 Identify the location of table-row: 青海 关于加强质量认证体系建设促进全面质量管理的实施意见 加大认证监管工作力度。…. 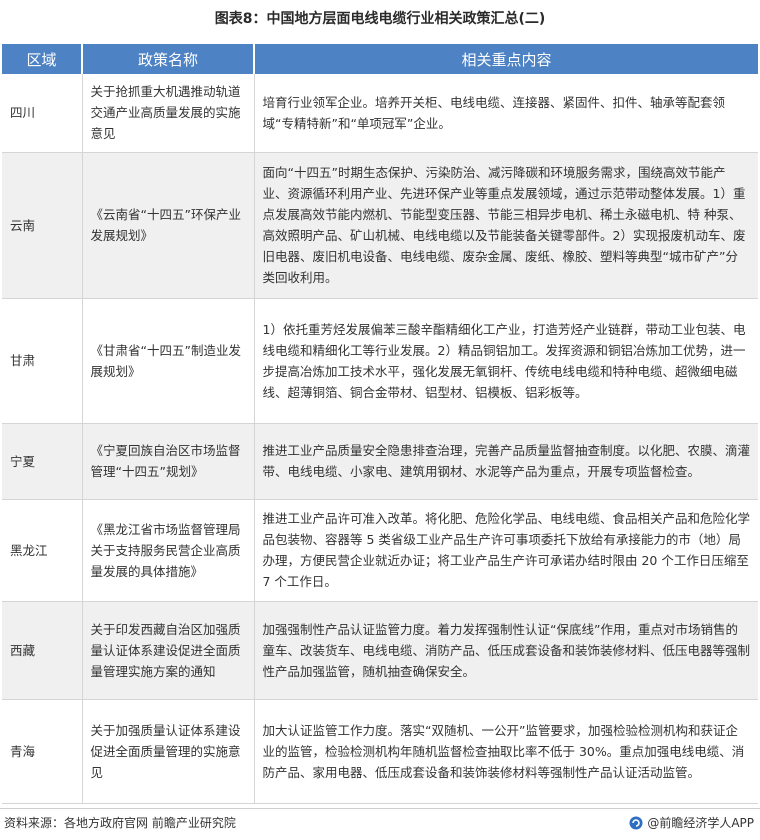
(380, 751).